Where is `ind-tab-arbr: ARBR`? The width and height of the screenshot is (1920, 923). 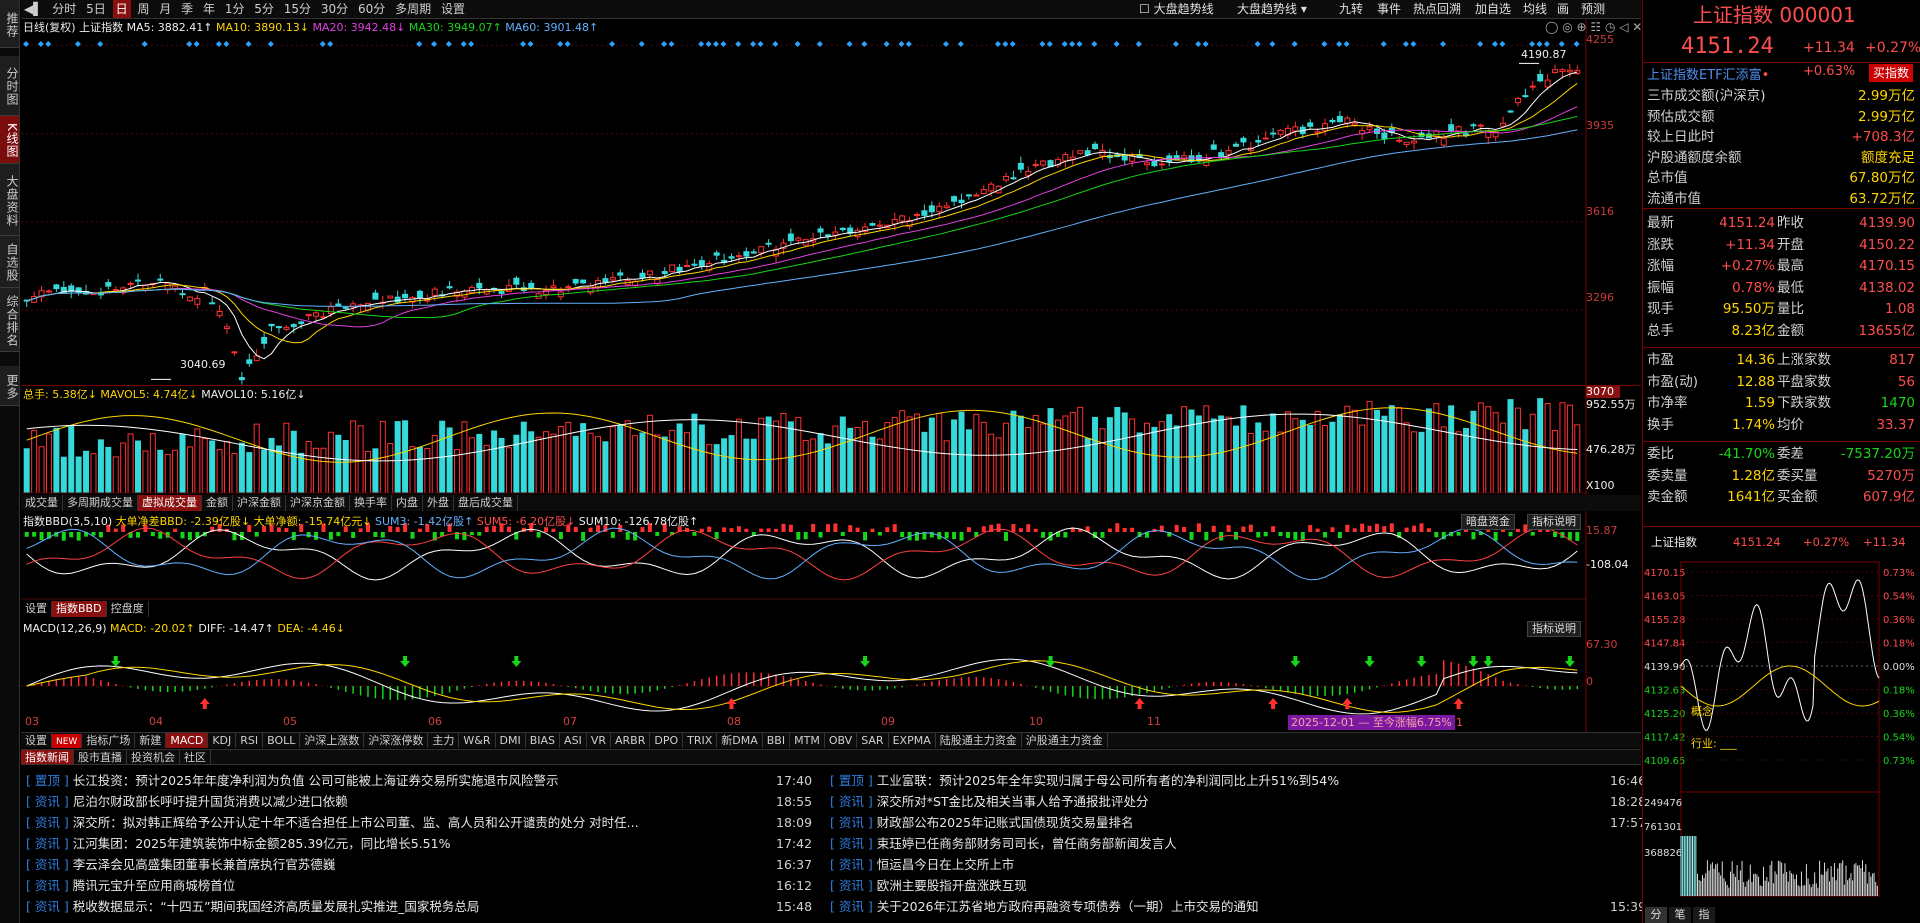 ind-tab-arbr: ARBR is located at coordinates (631, 740).